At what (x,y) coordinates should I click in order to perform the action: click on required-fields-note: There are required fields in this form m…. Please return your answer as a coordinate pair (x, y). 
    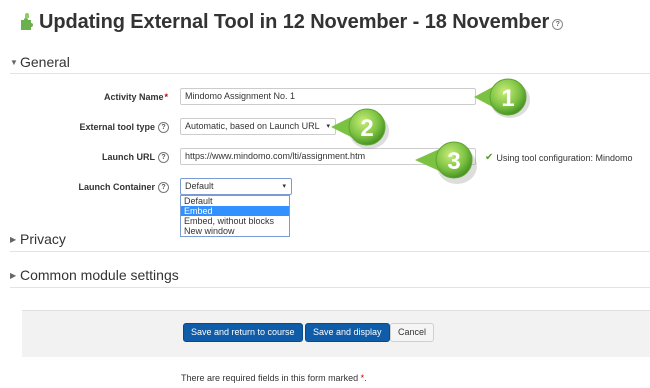
    Looking at the image, I should click on (274, 378).